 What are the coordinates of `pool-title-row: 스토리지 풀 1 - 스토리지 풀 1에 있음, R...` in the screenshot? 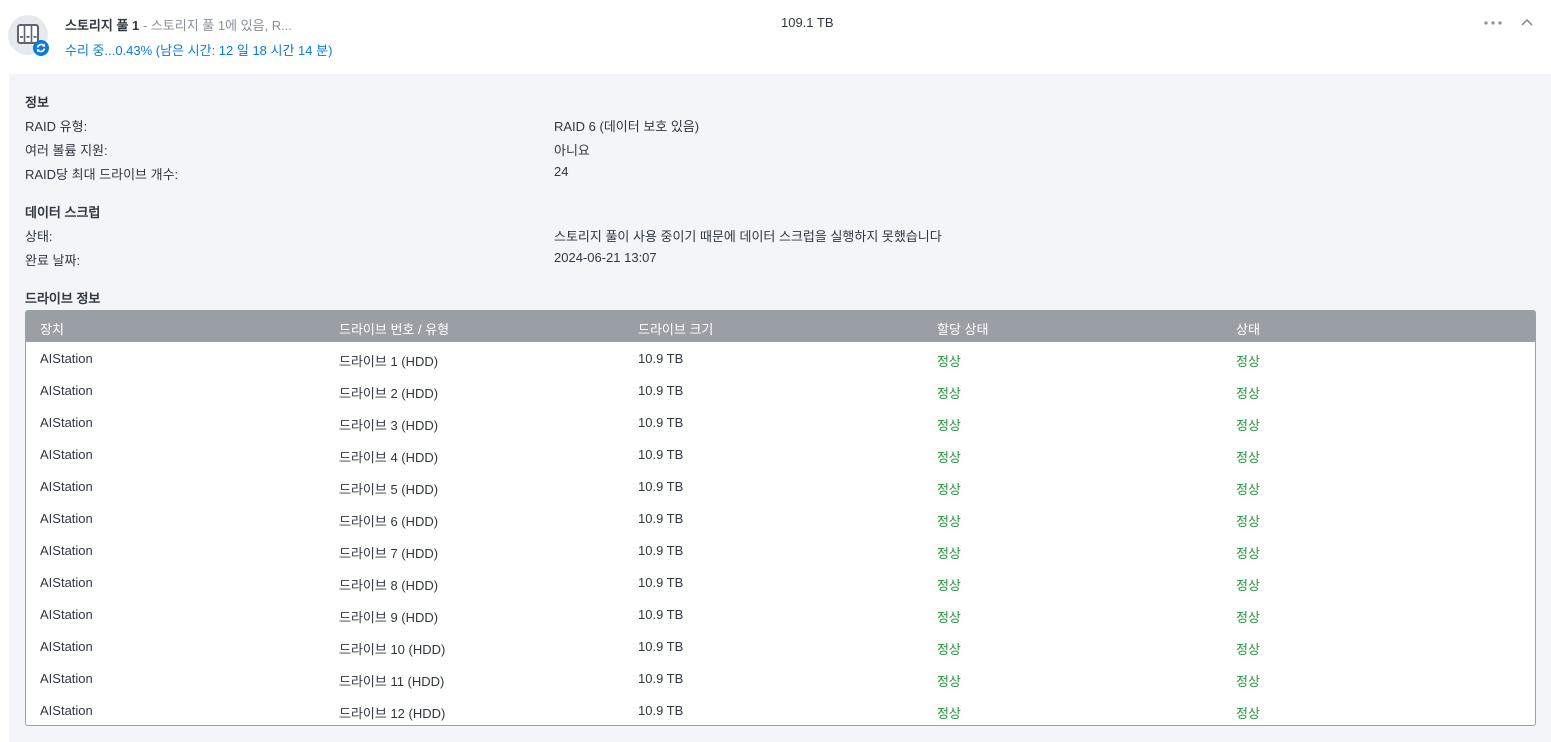 It's located at (178, 24).